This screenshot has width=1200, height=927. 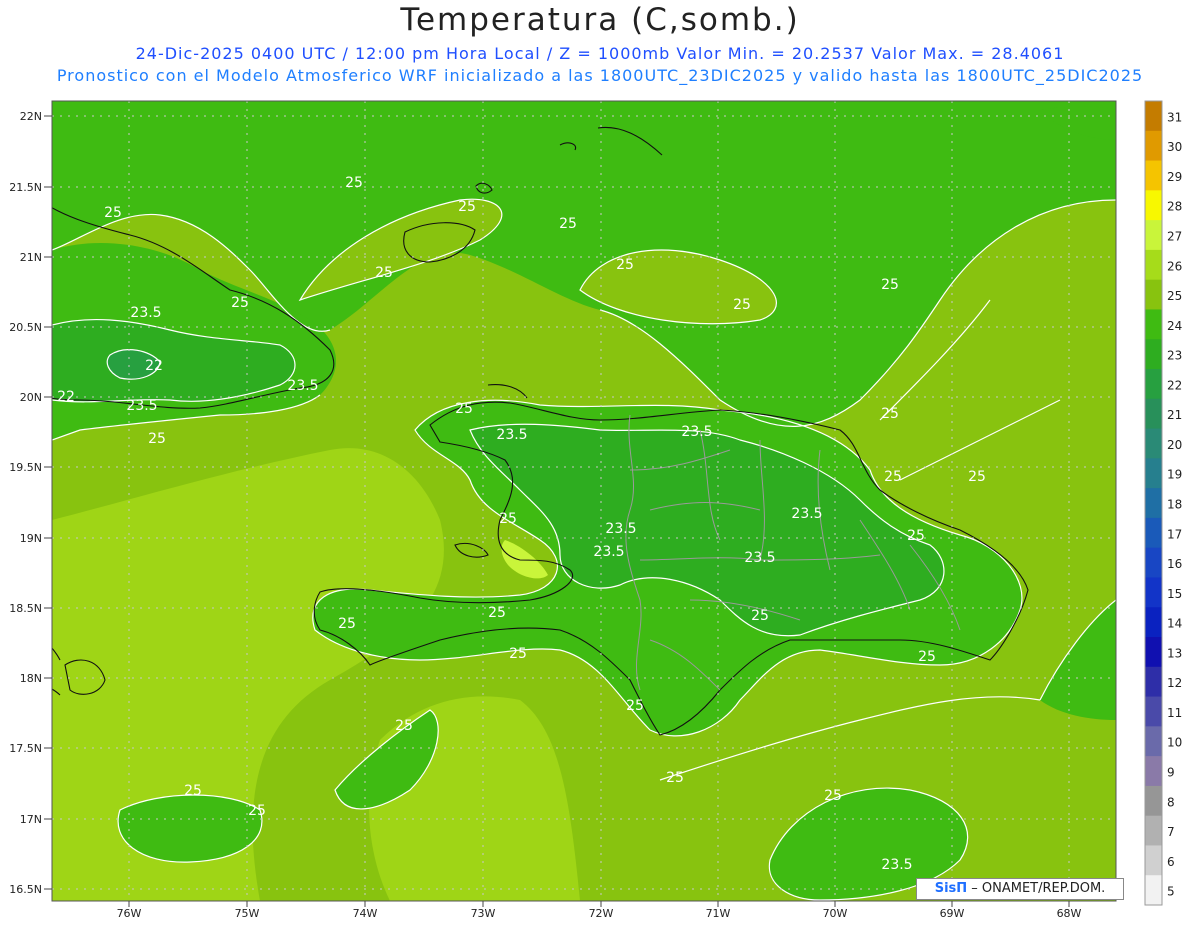 What do you see at coordinates (835, 913) in the screenshot?
I see `longitude-tick-label: 70W` at bounding box center [835, 913].